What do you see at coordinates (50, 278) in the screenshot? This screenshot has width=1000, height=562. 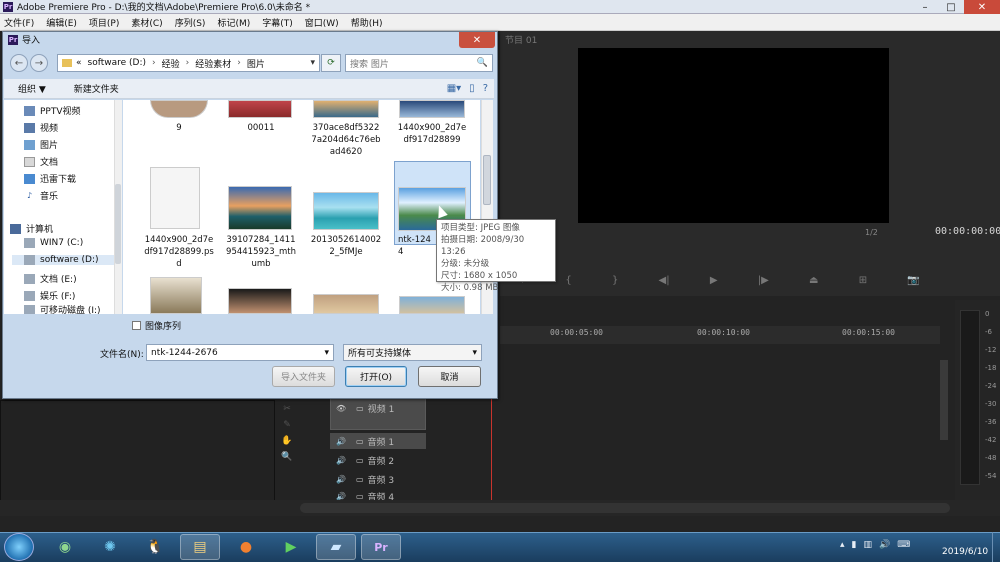 I see `nav-item-drive-e: 文档 (E:)` at bounding box center [50, 278].